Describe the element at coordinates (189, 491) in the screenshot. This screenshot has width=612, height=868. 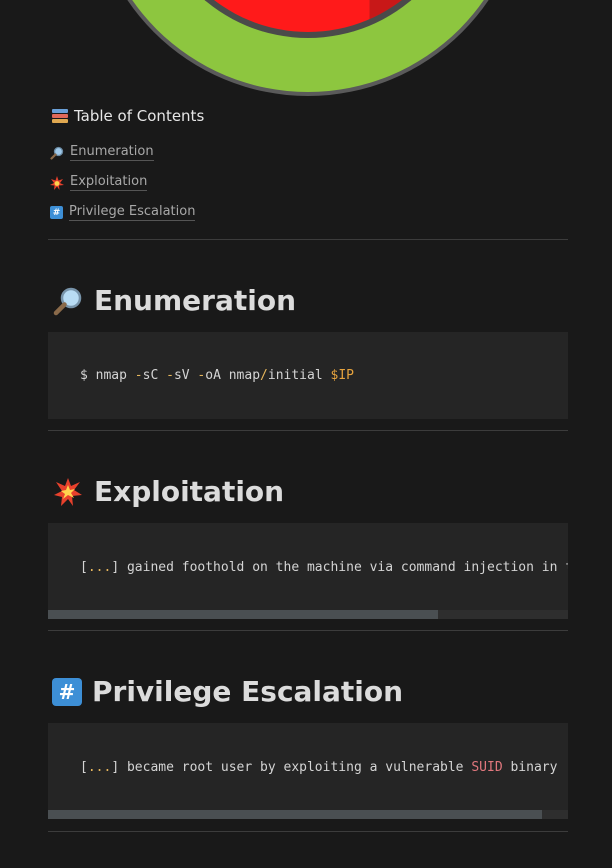
I see `heading-text: Exploitation` at that location.